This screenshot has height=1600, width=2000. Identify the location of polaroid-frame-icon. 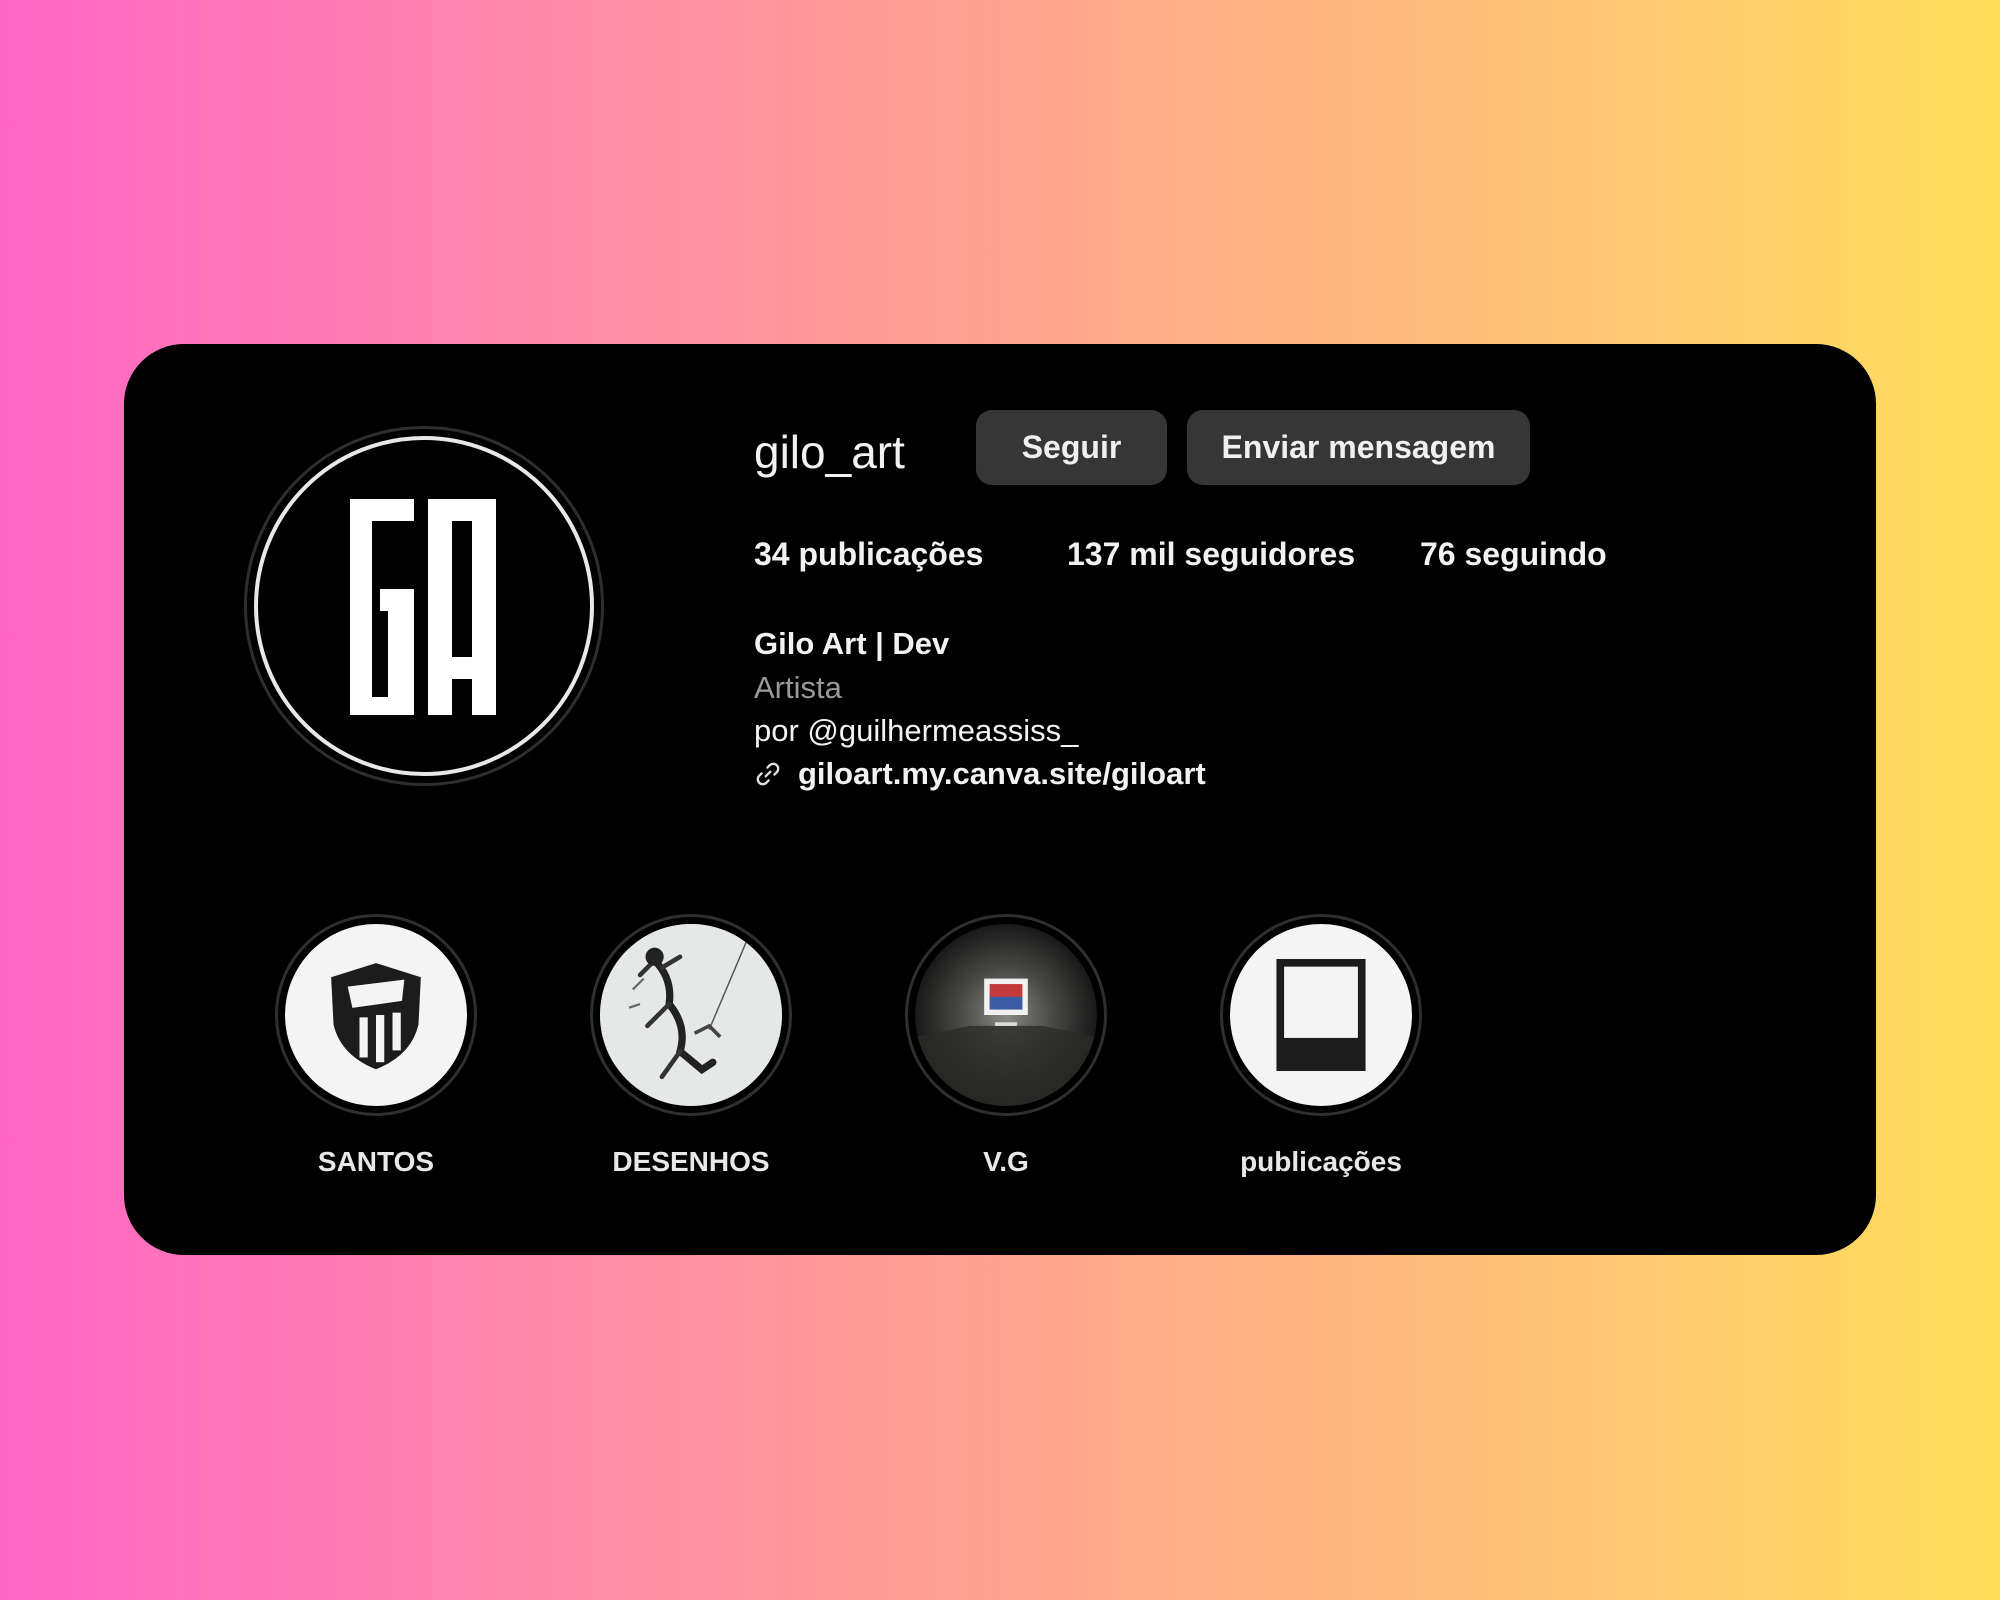
(1321, 1015).